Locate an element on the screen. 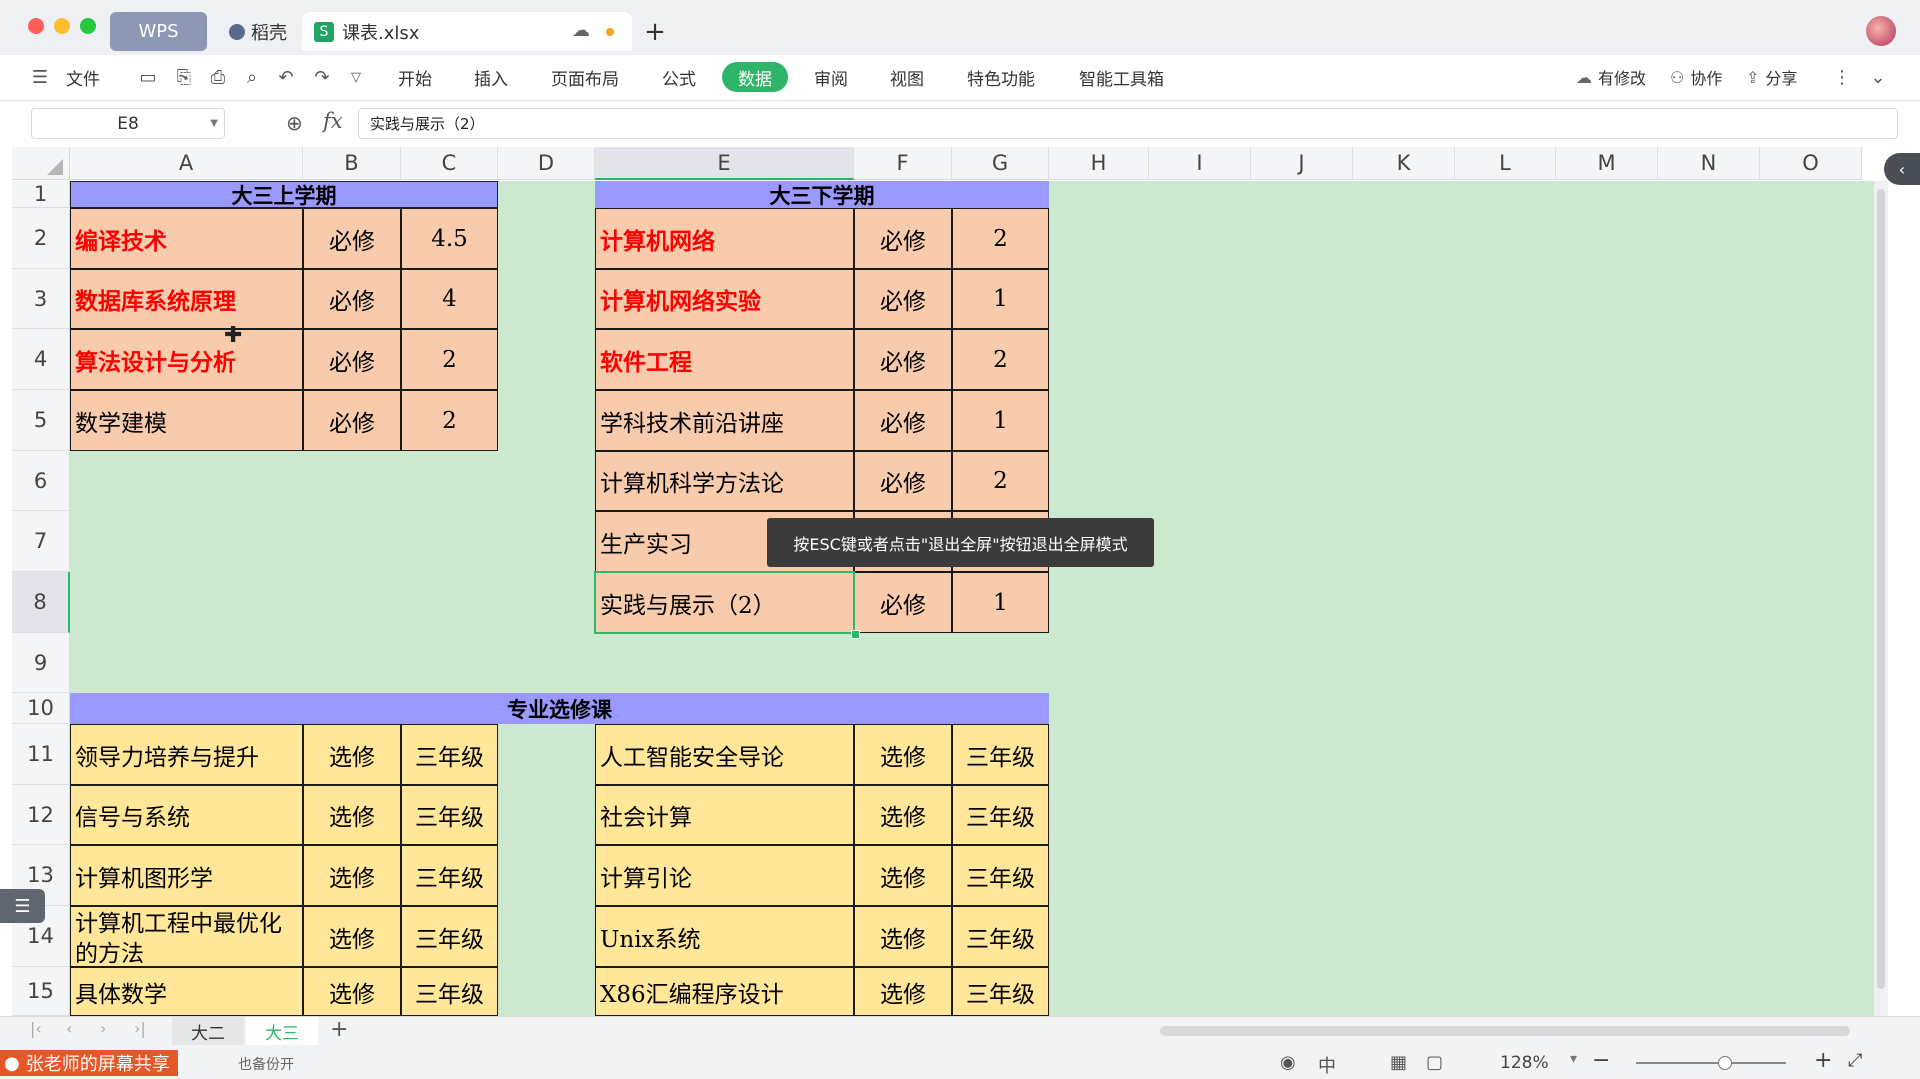  cell-C5: 2 is located at coordinates (449, 420).